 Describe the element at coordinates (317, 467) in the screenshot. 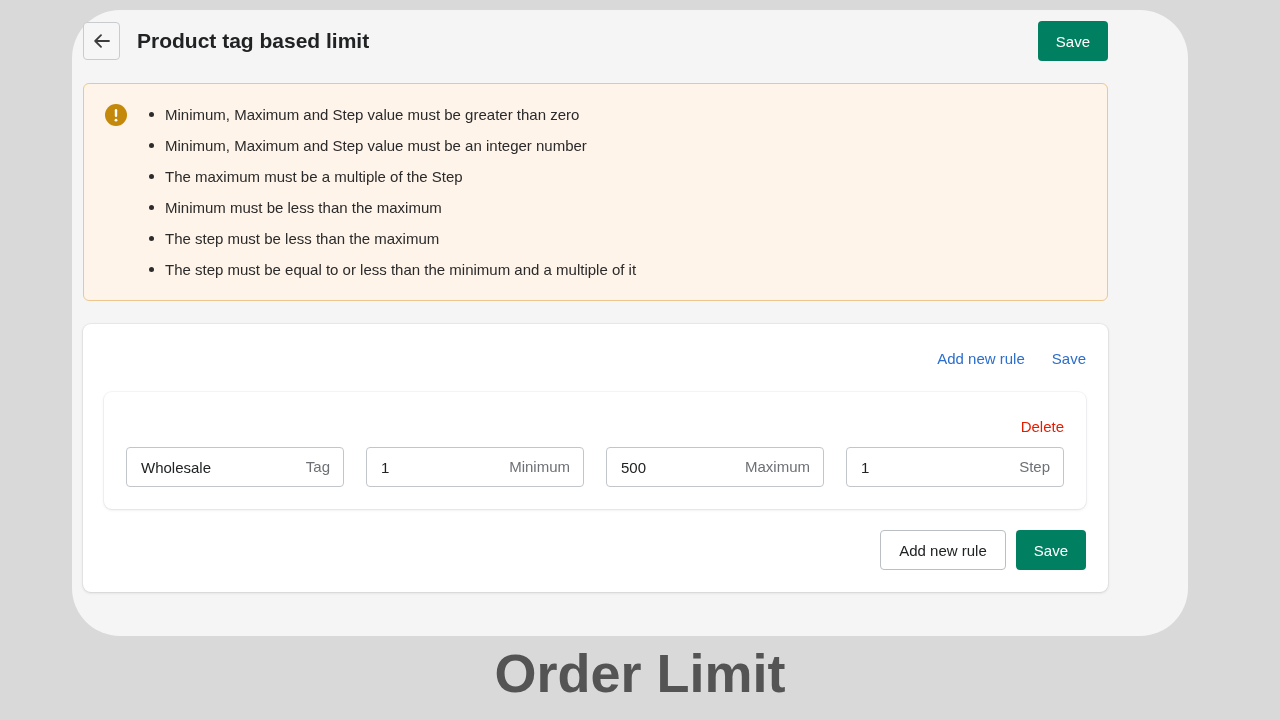

I see `field-suffix-label: Tag` at that location.